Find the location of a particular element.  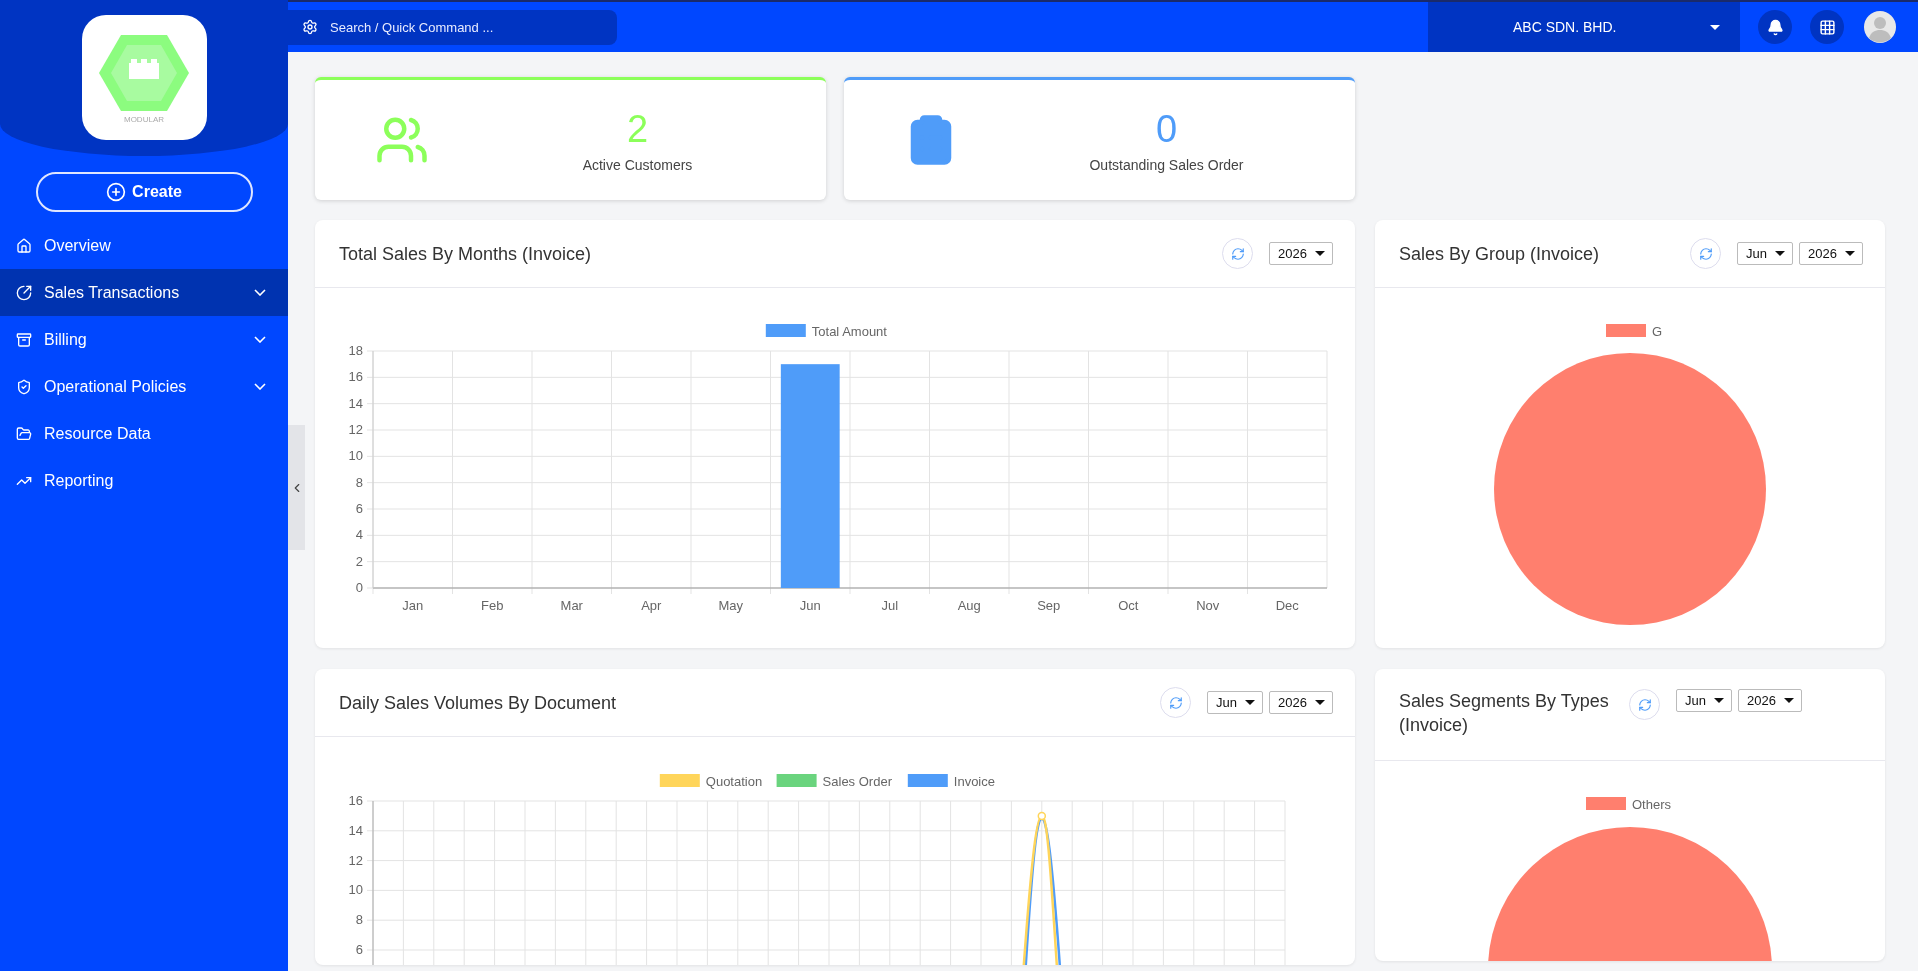

sidebar-item: Operational Policies is located at coordinates (144, 386).